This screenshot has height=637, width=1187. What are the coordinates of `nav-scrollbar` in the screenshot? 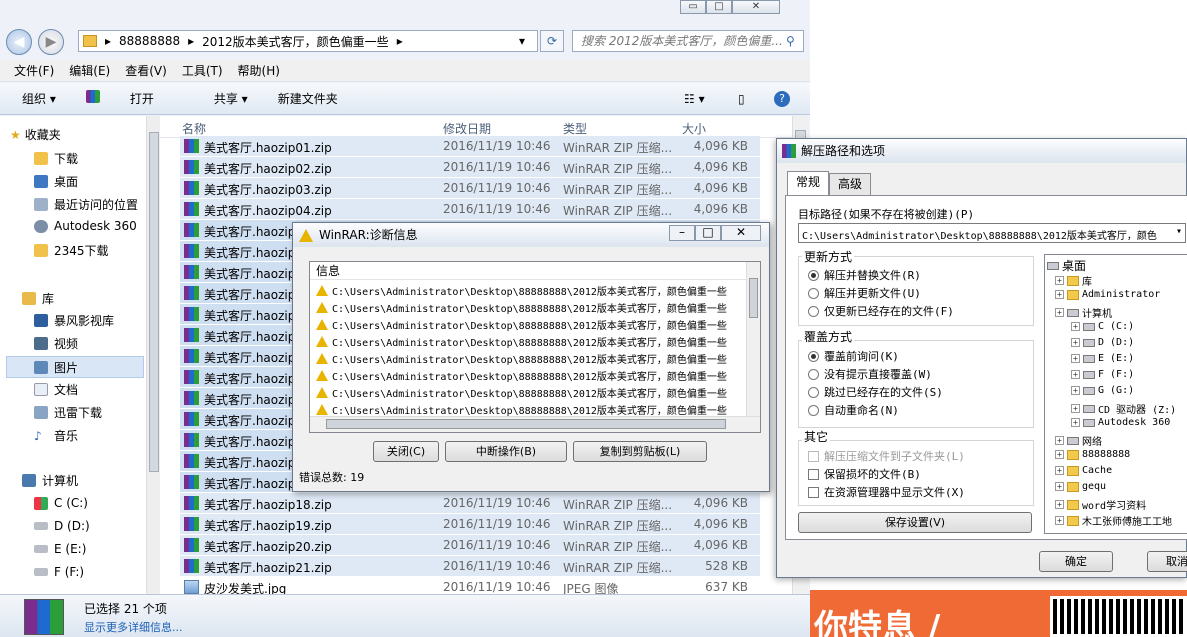 It's located at (153, 355).